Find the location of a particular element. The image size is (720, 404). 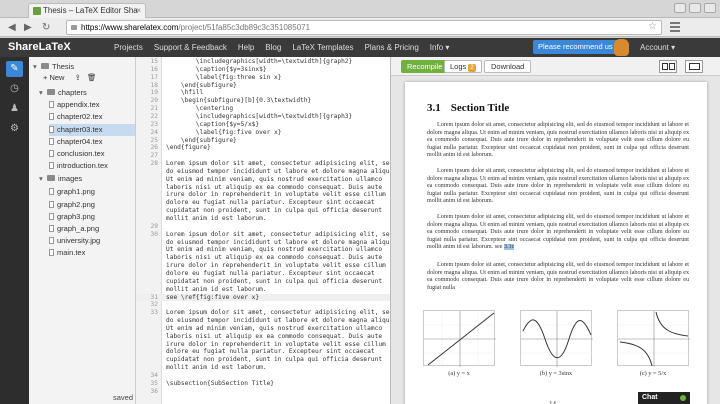

download-button: Download is located at coordinates (508, 66).